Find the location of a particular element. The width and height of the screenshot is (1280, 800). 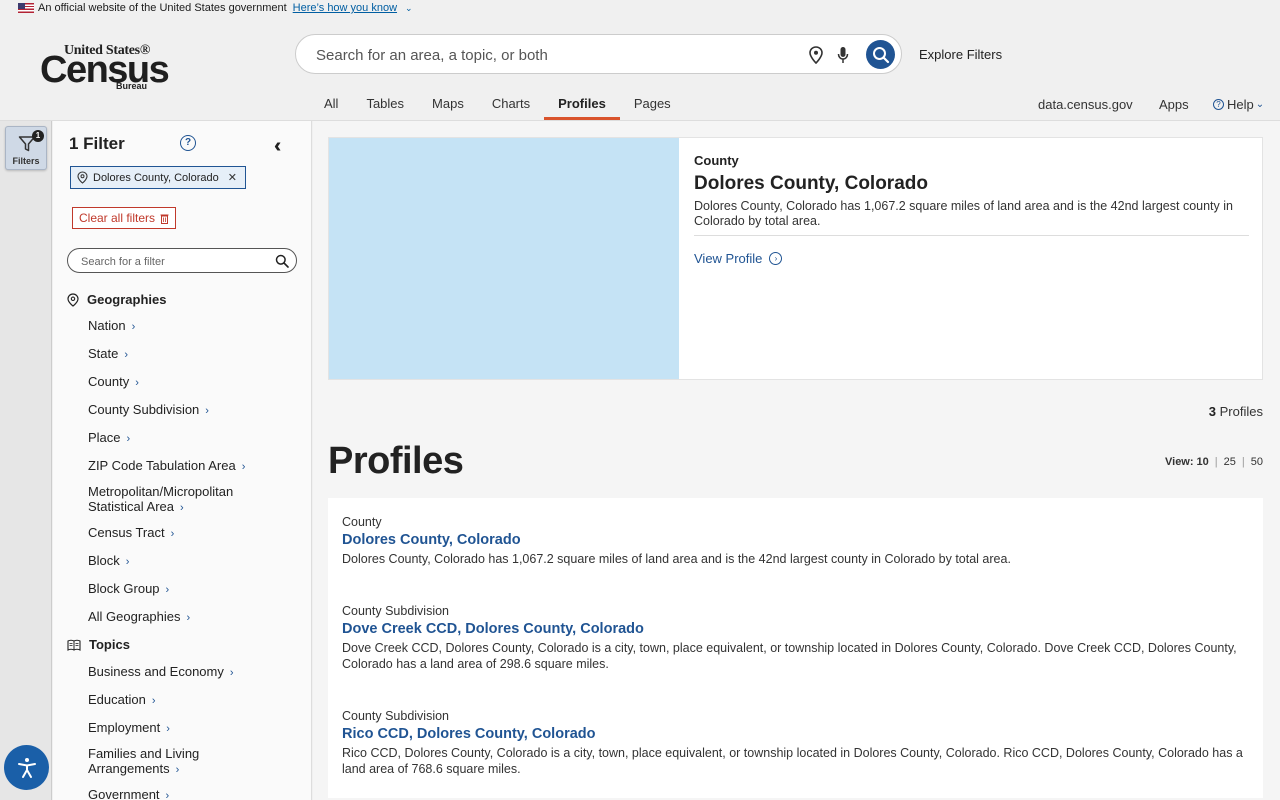

how-you-know-link: Here’s how you know is located at coordinates (345, 8).